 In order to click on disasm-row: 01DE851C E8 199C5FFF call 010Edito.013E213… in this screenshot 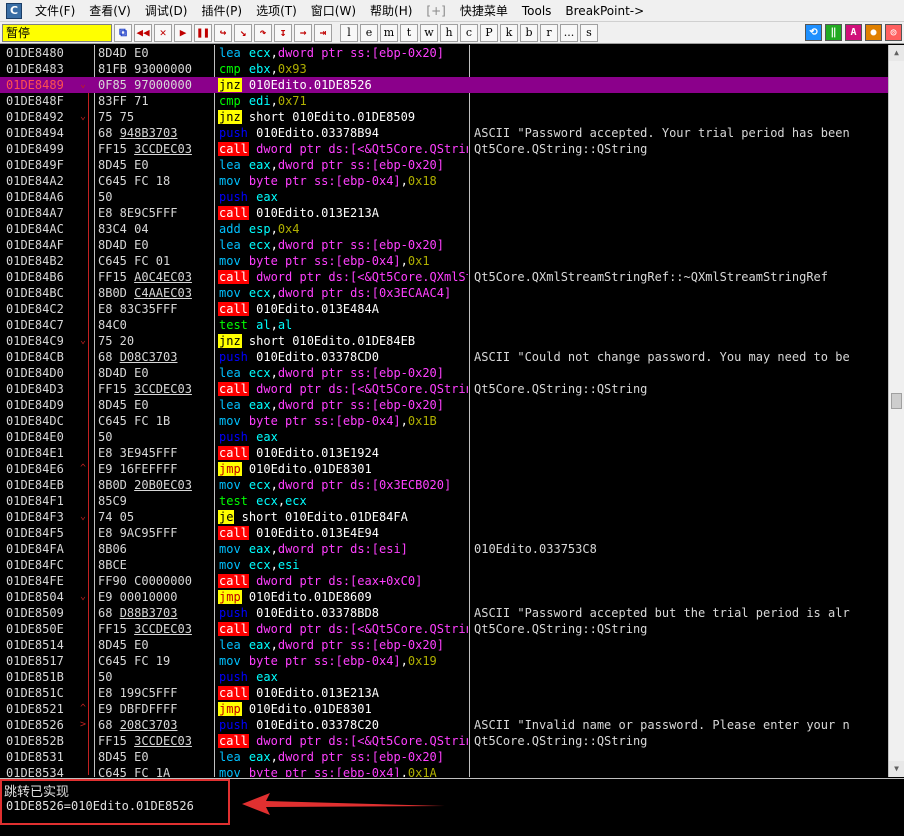, I will do `click(444, 693)`.